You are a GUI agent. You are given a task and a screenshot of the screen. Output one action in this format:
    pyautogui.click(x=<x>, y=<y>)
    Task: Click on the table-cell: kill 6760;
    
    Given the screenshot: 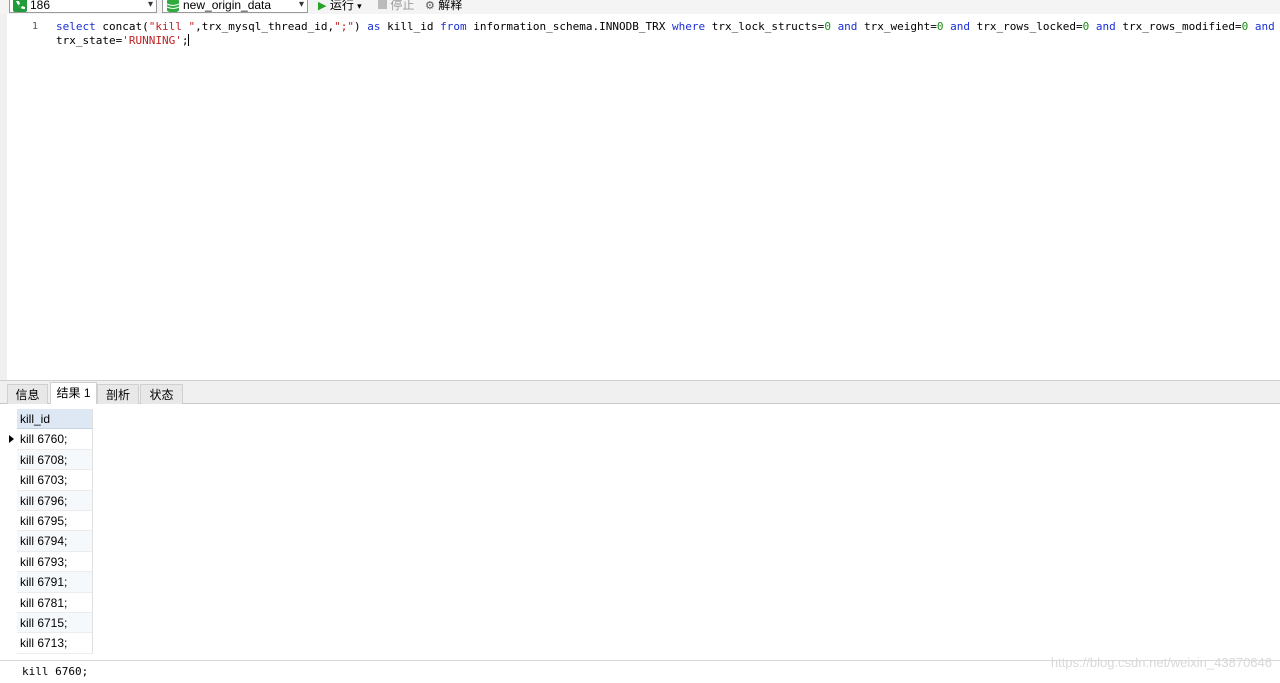 What is the action you would take?
    pyautogui.click(x=55, y=439)
    